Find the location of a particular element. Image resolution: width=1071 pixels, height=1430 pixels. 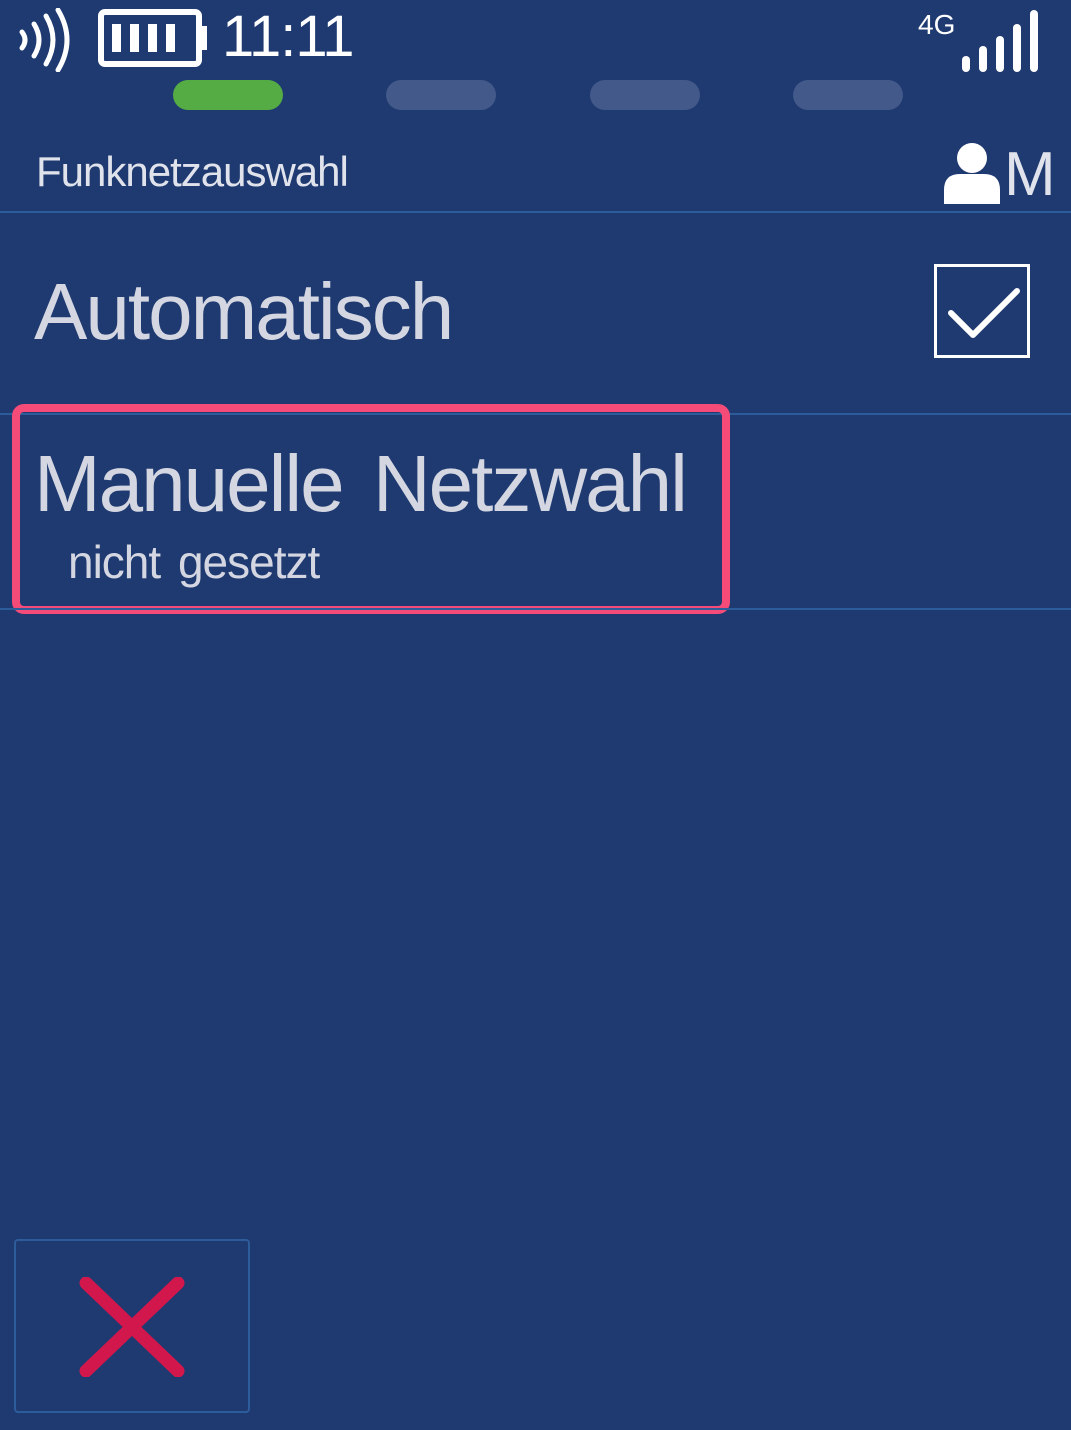

cancel-button is located at coordinates (132, 1326).